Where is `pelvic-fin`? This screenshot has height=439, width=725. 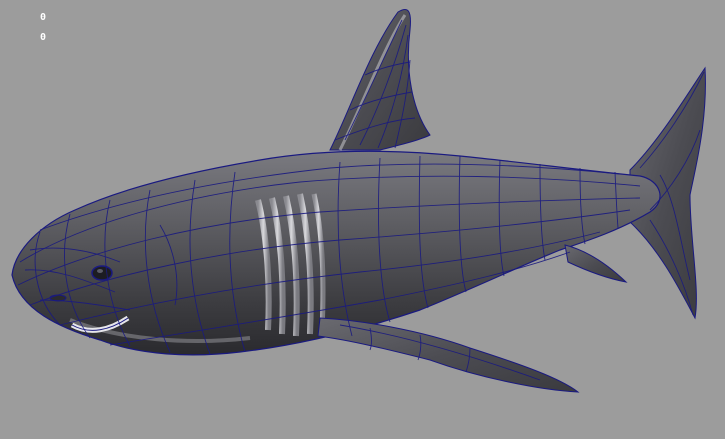
pelvic-fin is located at coordinates (596, 263).